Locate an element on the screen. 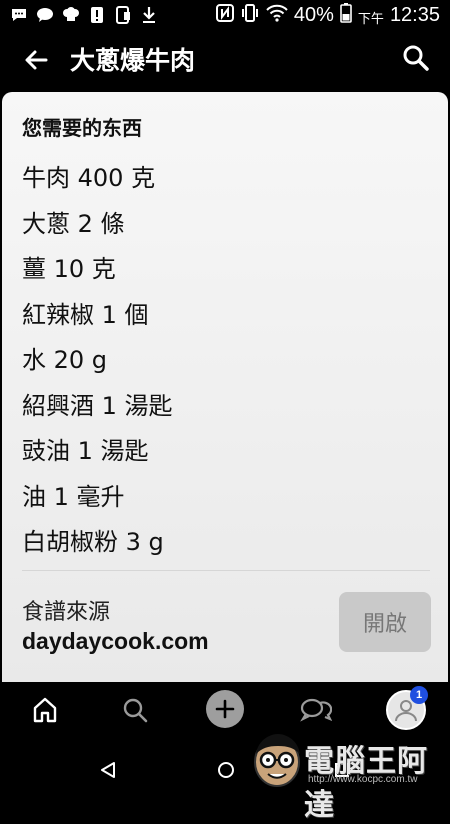 The height and width of the screenshot is (824, 450). page-title: 大蔥爆牛肉 is located at coordinates (133, 60).